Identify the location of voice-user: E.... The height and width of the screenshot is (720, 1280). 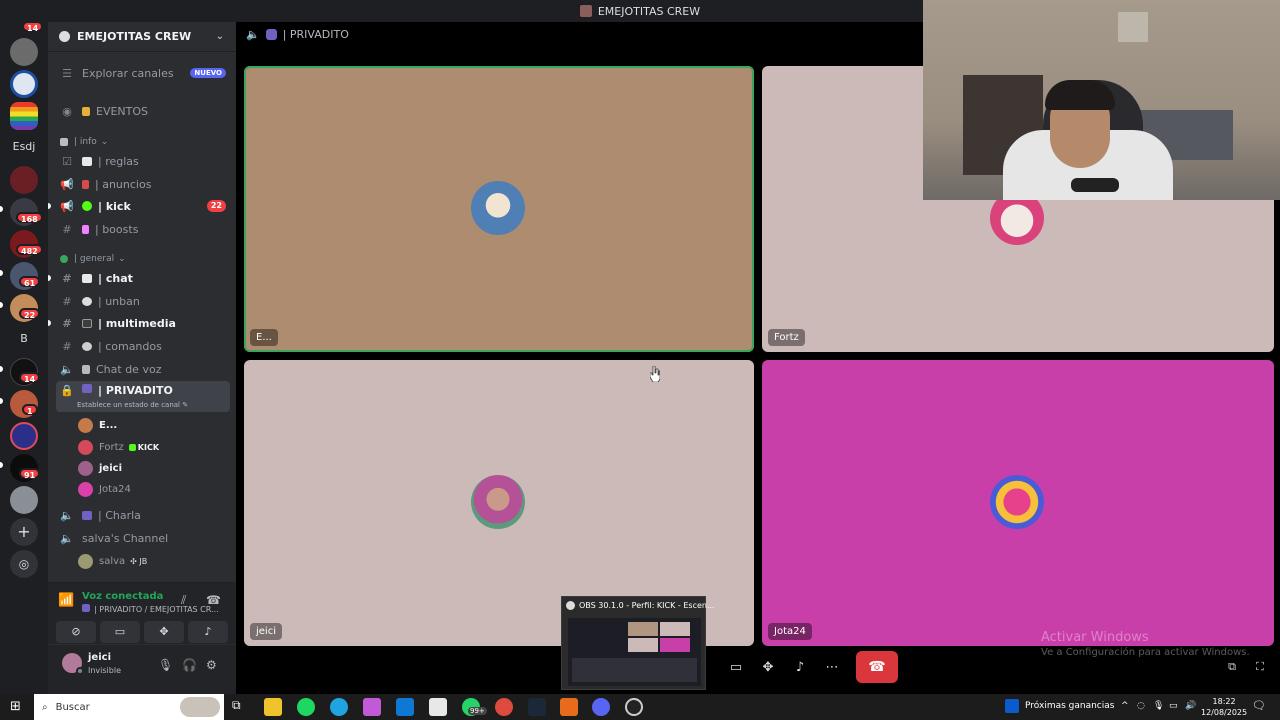
(97, 425).